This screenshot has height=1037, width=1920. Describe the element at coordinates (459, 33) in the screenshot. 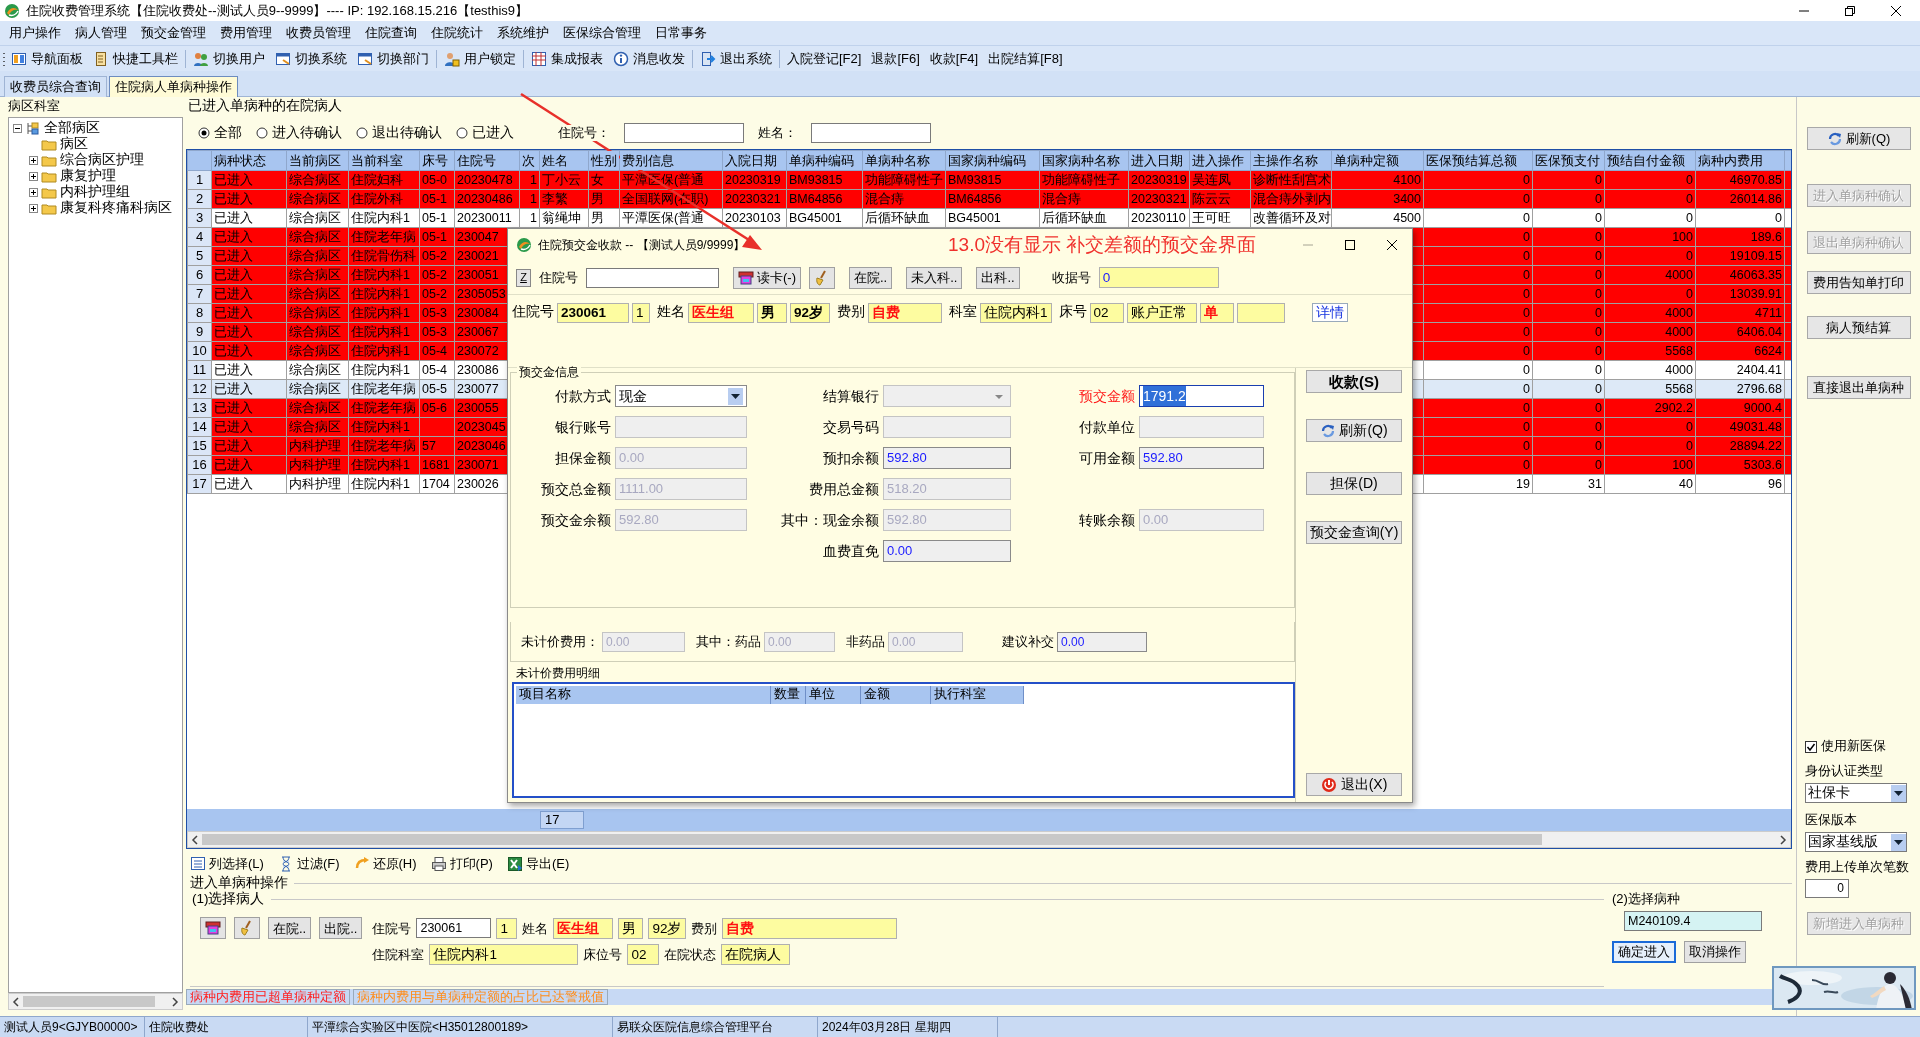

I see `menu-item: 住院统计` at that location.